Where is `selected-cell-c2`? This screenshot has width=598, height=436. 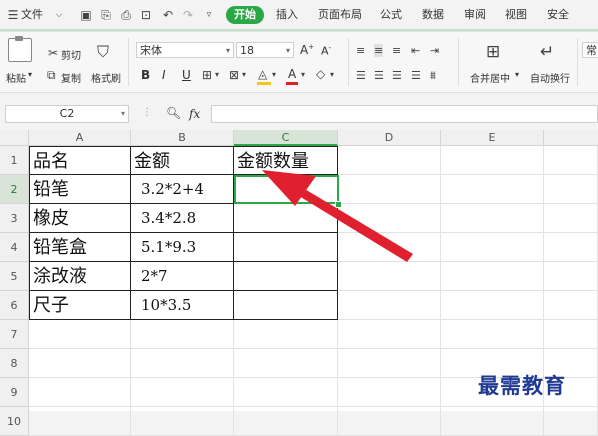 selected-cell-c2 is located at coordinates (286, 189).